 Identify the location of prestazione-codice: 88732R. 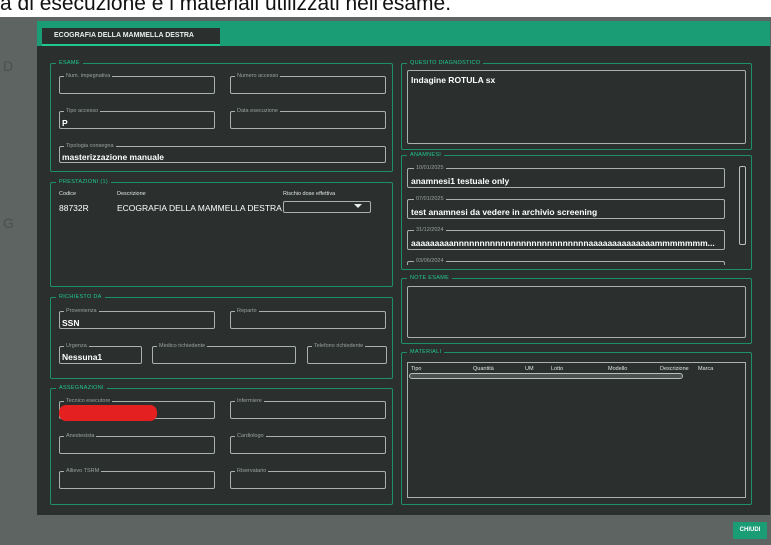
(74, 208).